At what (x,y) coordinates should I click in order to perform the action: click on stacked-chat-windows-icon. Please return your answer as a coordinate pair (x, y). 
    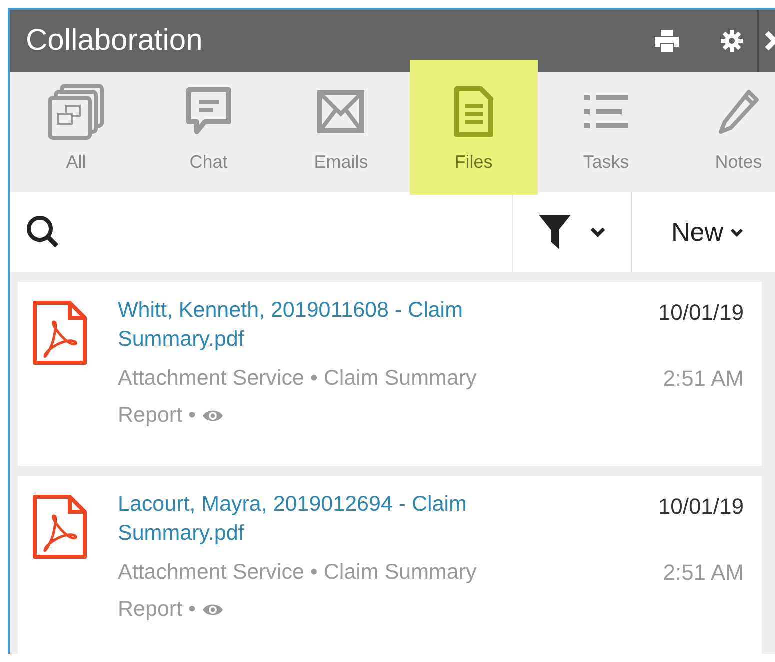
    Looking at the image, I should click on (76, 112).